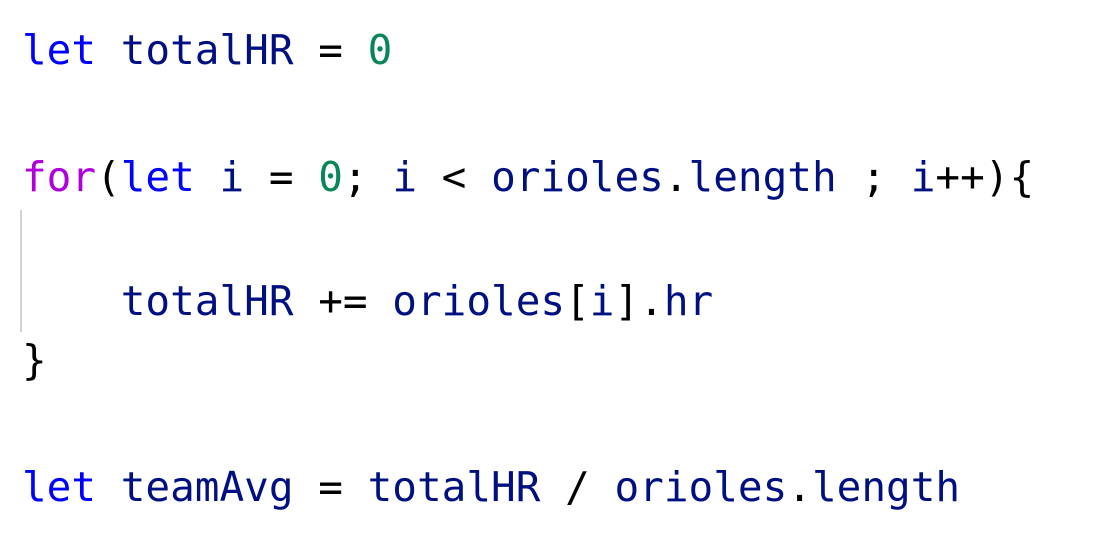 This screenshot has width=1118, height=556. I want to click on operator-less-than: <, so click(454, 177).